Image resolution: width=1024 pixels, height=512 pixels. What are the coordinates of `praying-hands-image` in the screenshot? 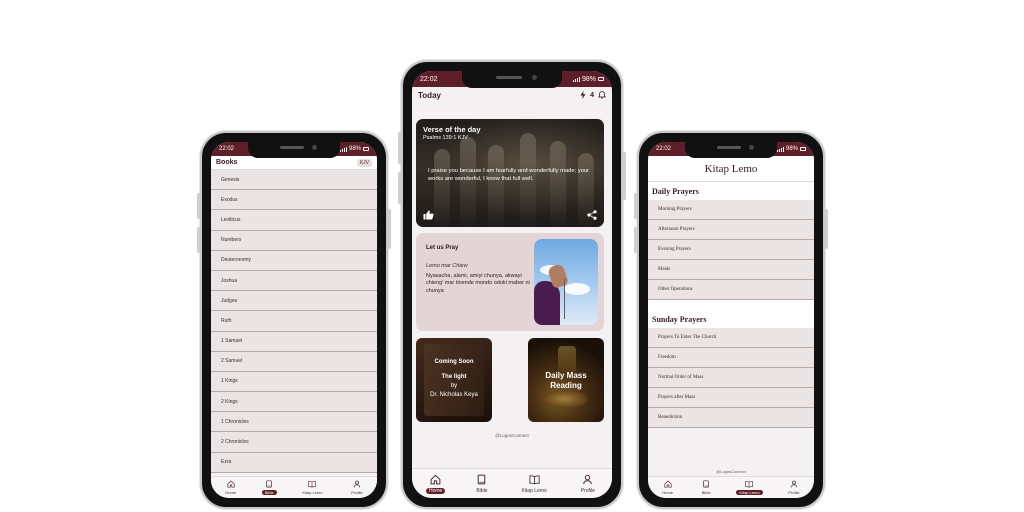 It's located at (566, 282).